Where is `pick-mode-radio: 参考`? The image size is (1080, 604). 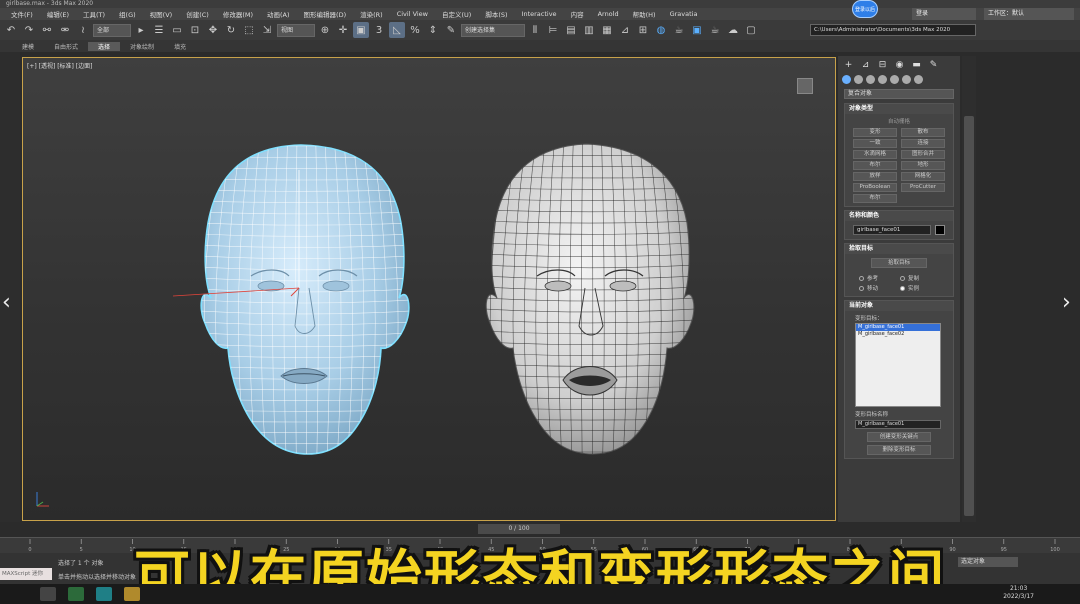
pick-mode-radio: 参考 is located at coordinates (878, 278).